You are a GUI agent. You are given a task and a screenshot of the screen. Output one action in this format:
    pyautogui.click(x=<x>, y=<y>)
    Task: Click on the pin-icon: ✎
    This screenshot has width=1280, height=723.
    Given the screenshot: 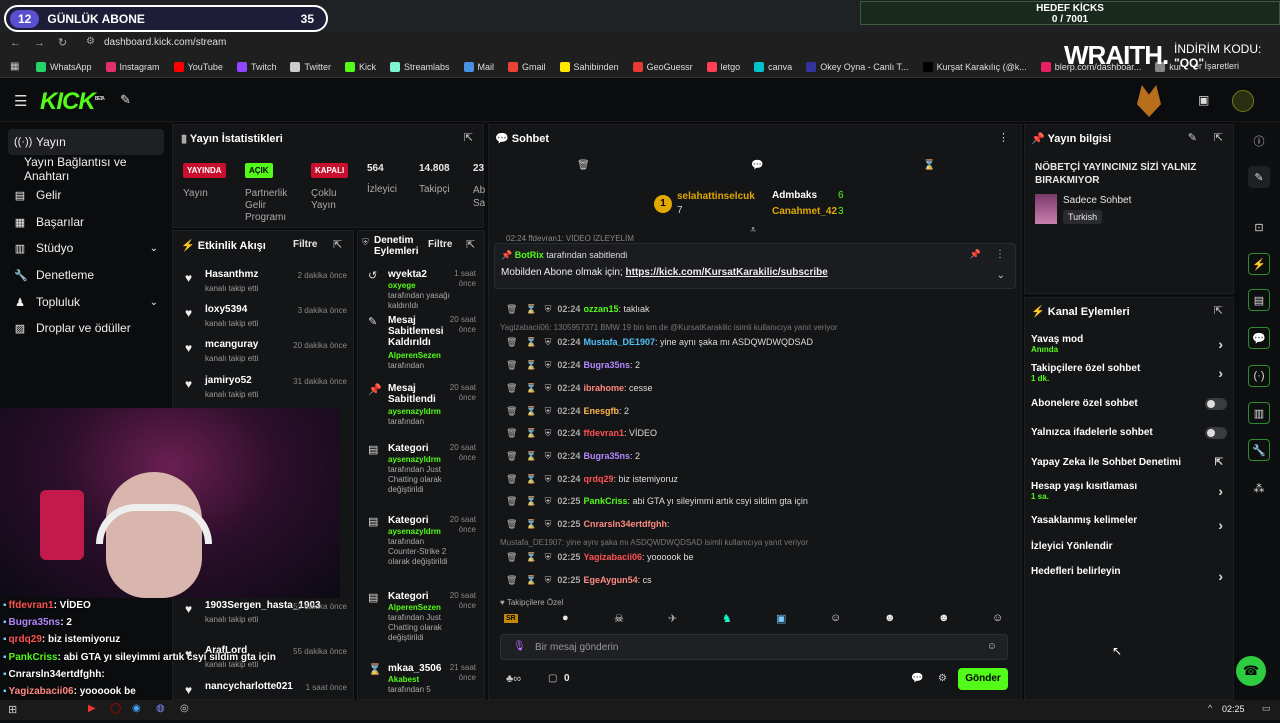 What is the action you would take?
    pyautogui.click(x=125, y=100)
    